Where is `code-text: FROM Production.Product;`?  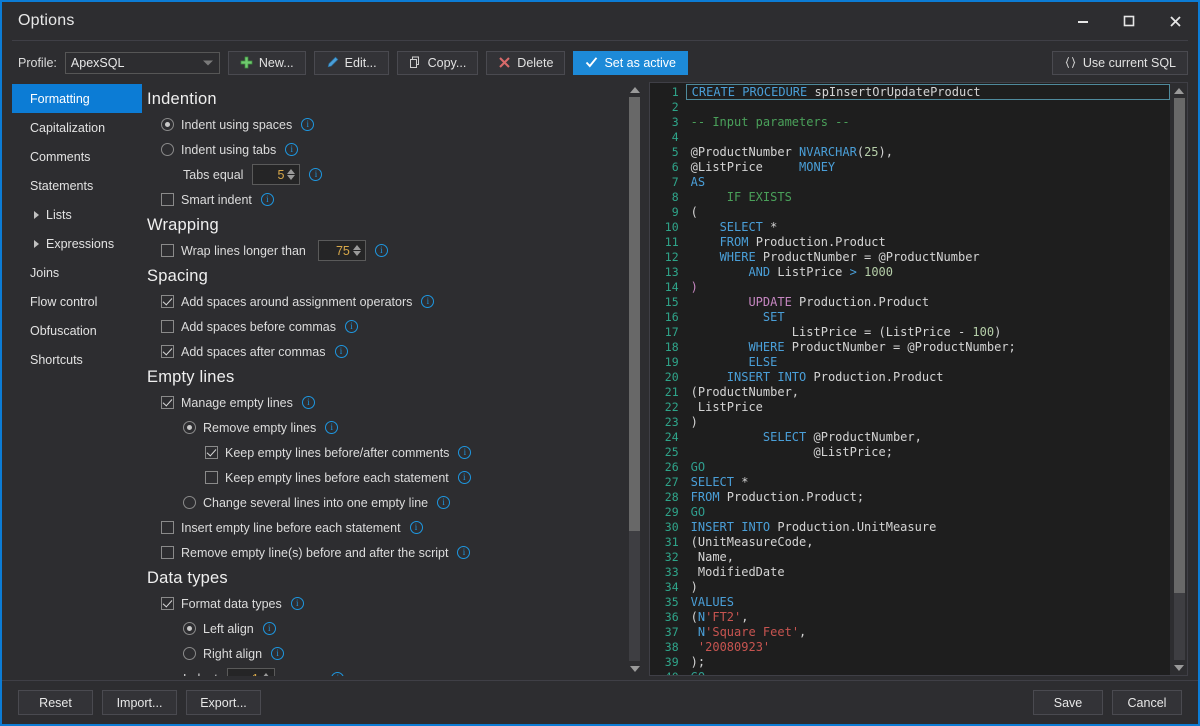
code-text: FROM Production.Product; is located at coordinates (928, 497).